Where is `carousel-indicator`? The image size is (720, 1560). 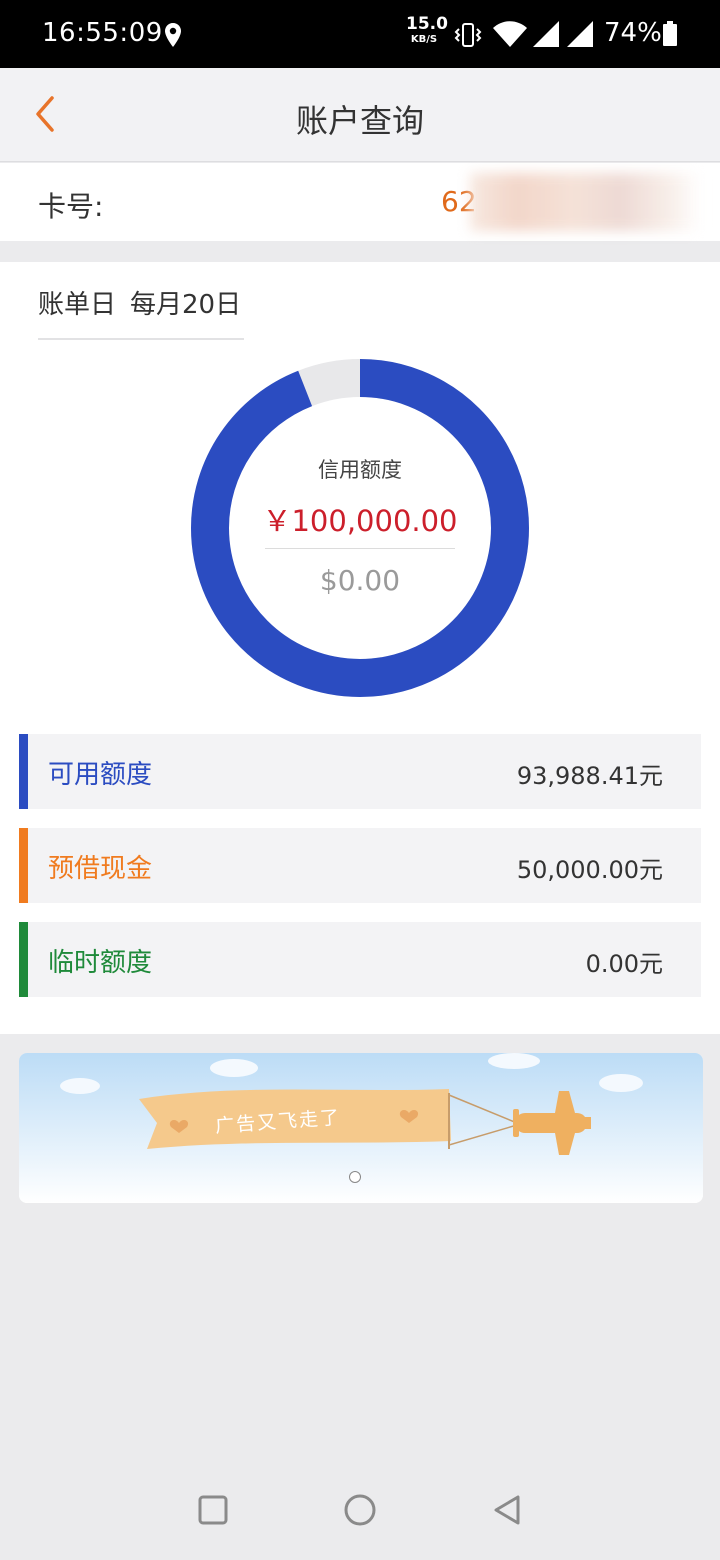 carousel-indicator is located at coordinates (355, 1177).